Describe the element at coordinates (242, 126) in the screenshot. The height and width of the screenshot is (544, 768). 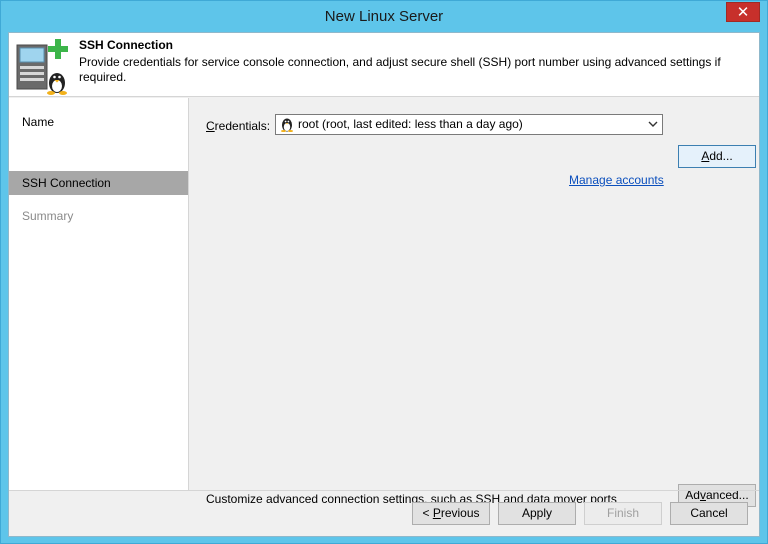
I see `credentials-label-text: redentials:` at that location.